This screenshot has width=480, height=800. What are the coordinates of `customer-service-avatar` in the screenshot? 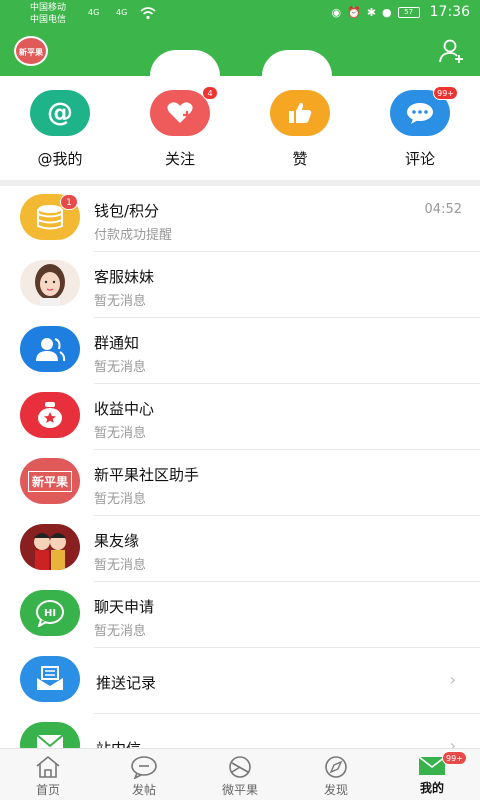 It's located at (50, 283).